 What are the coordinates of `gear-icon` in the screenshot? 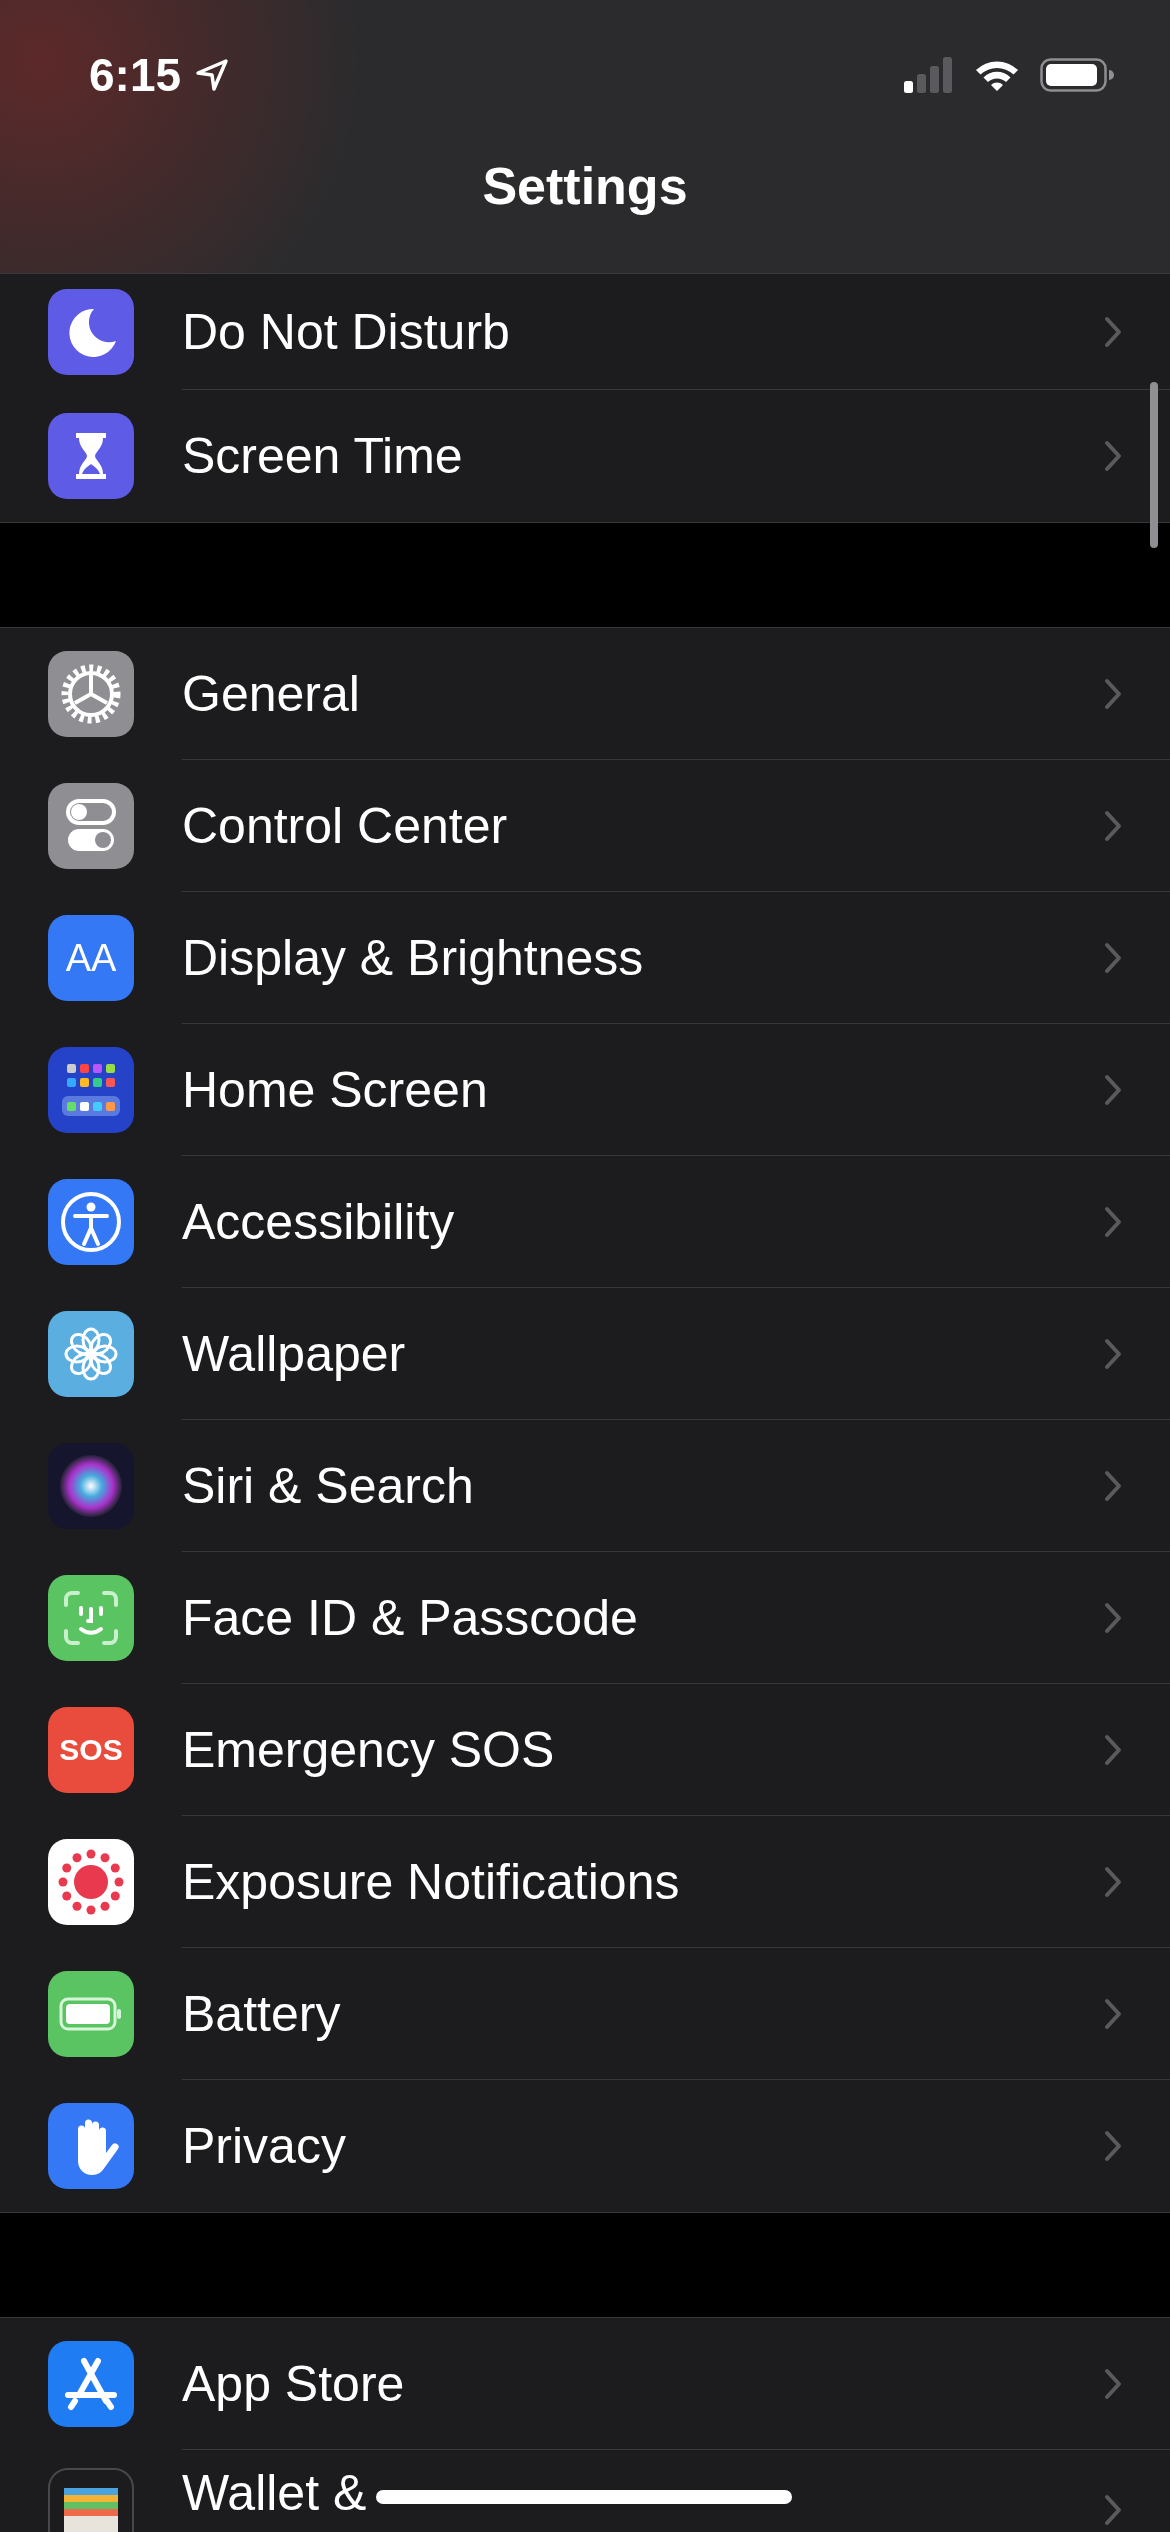 It's located at (91, 694).